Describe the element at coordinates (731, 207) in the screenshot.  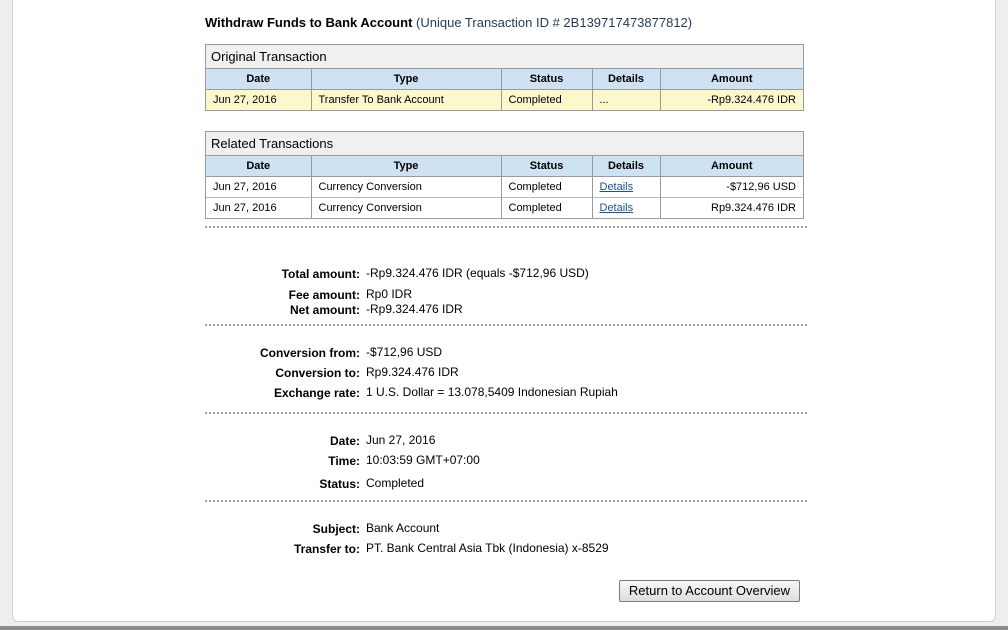
I see `cell-amount: Rp9.324.476 IDR` at that location.